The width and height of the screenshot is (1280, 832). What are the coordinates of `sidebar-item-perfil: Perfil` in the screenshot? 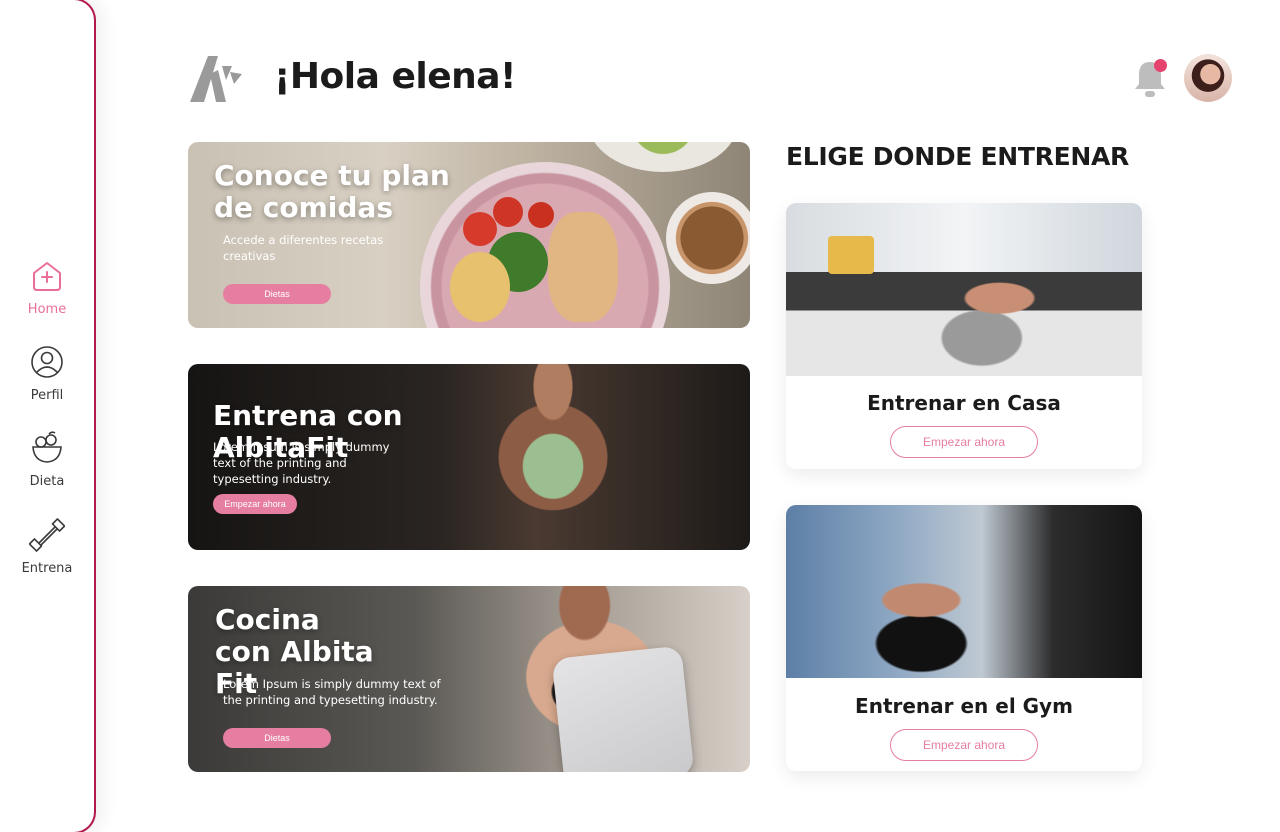 It's located at (47, 373).